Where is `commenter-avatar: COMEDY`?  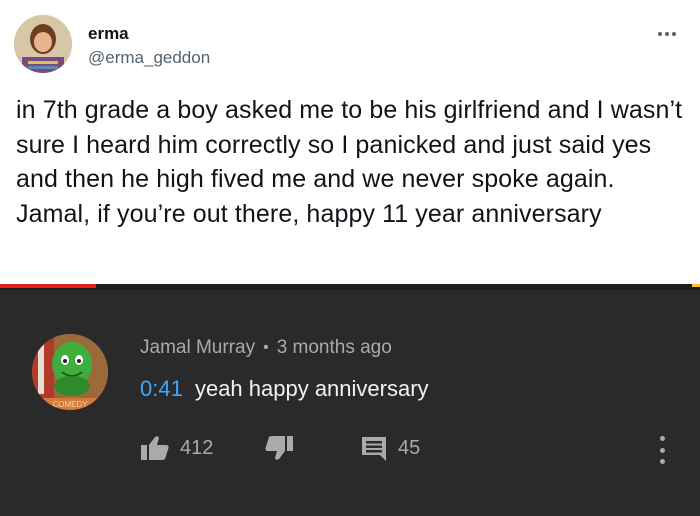 commenter-avatar: COMEDY is located at coordinates (70, 372).